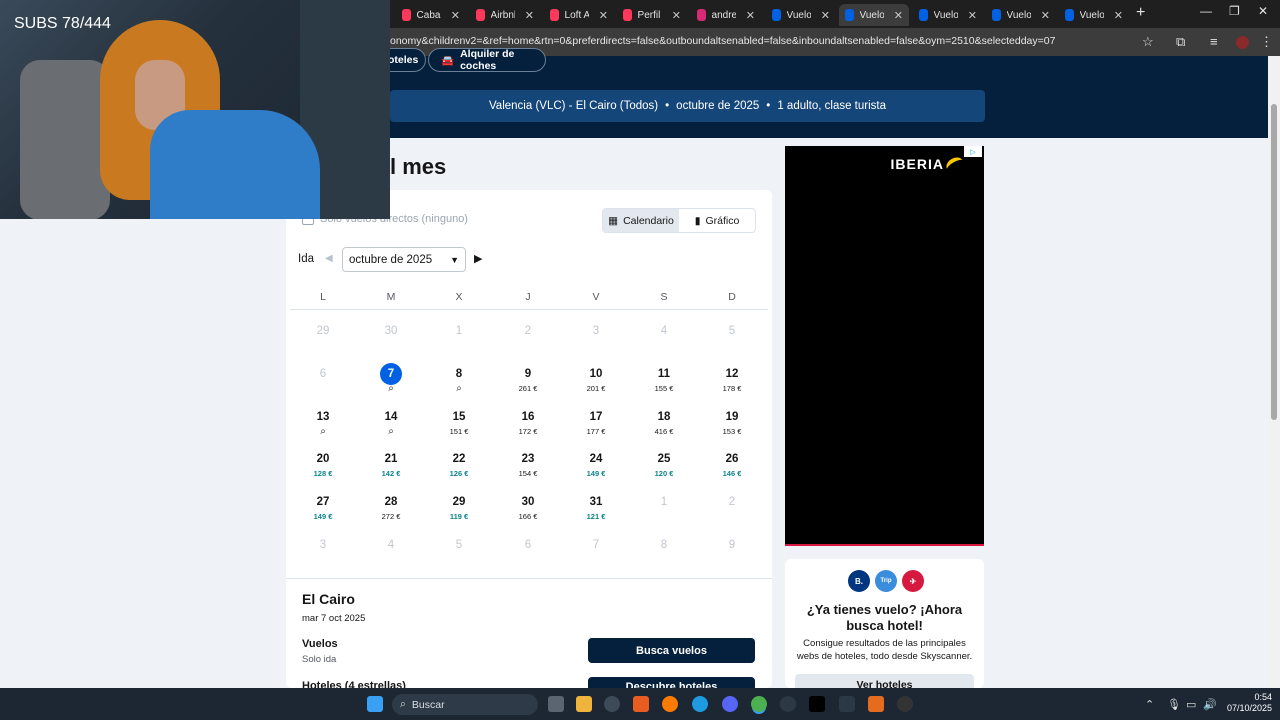 This screenshot has width=1280, height=720. Describe the element at coordinates (1263, 11) in the screenshot. I see `close-window-icon: ✕` at that location.